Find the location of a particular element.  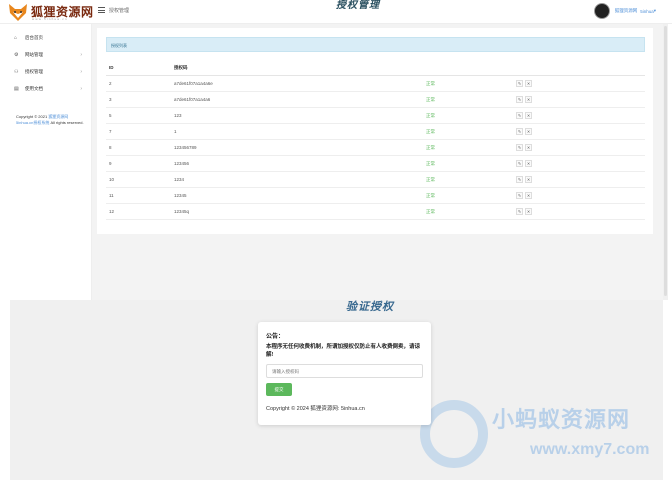

sidebar-item-docs: ▤ 使用文档 › is located at coordinates (49, 89).